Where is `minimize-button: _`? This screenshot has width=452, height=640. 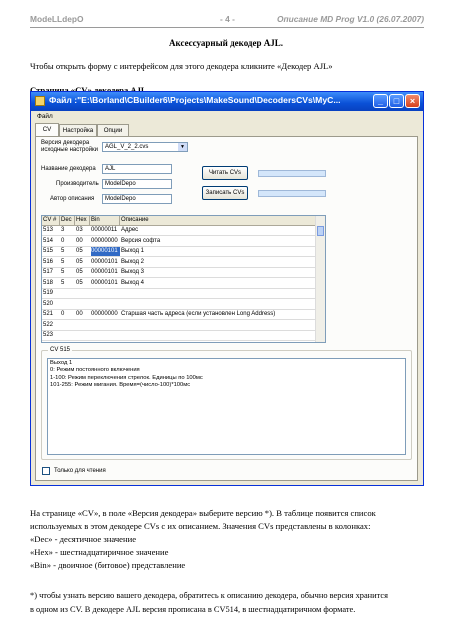
minimize-button: _ is located at coordinates (380, 101).